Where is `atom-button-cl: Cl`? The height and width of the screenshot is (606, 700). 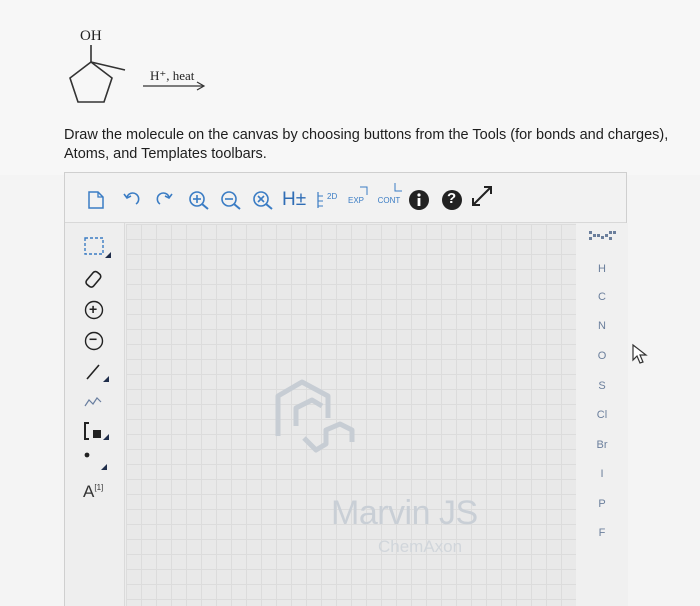
atom-button-cl: Cl is located at coordinates (602, 415).